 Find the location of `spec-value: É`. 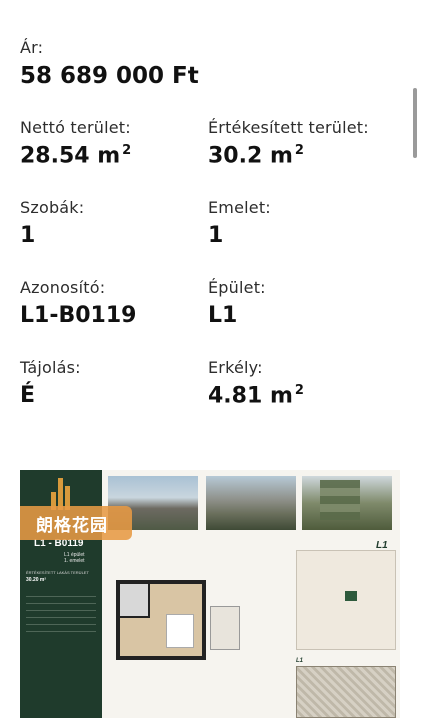

spec-value: É is located at coordinates (28, 395).